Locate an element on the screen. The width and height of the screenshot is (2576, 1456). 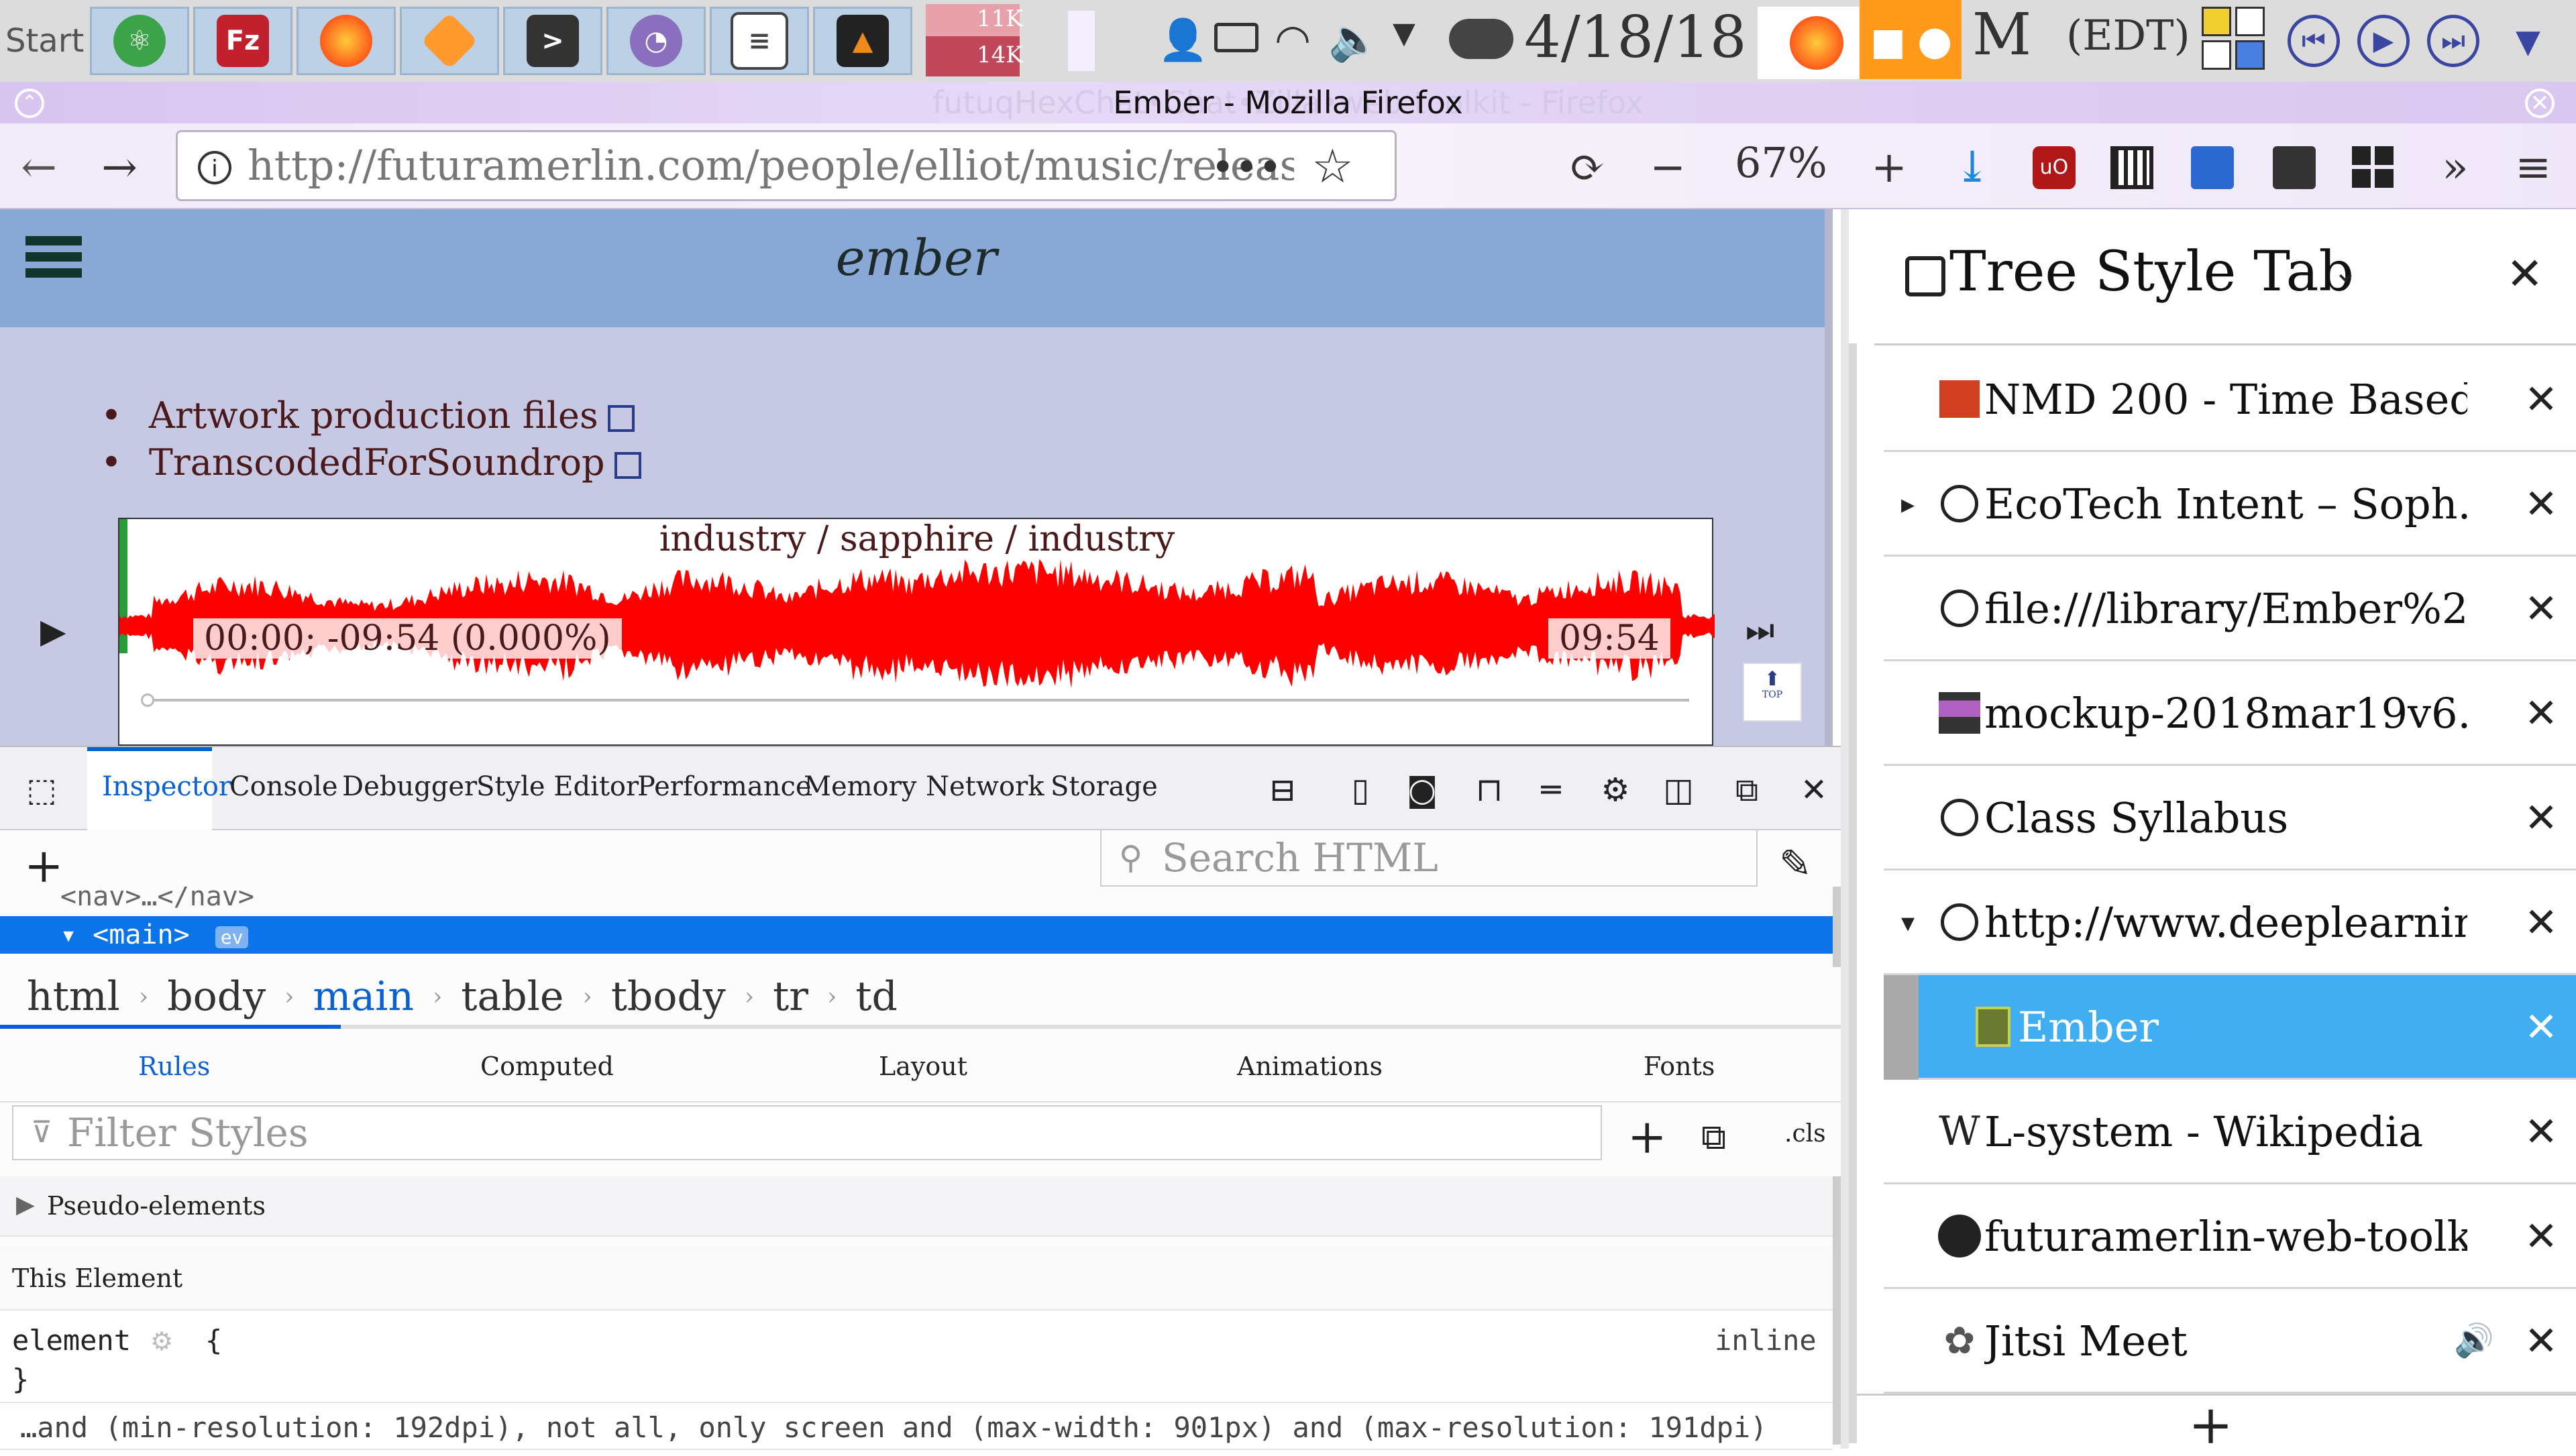
link-artwork: • Artwork production files is located at coordinates (368, 415).